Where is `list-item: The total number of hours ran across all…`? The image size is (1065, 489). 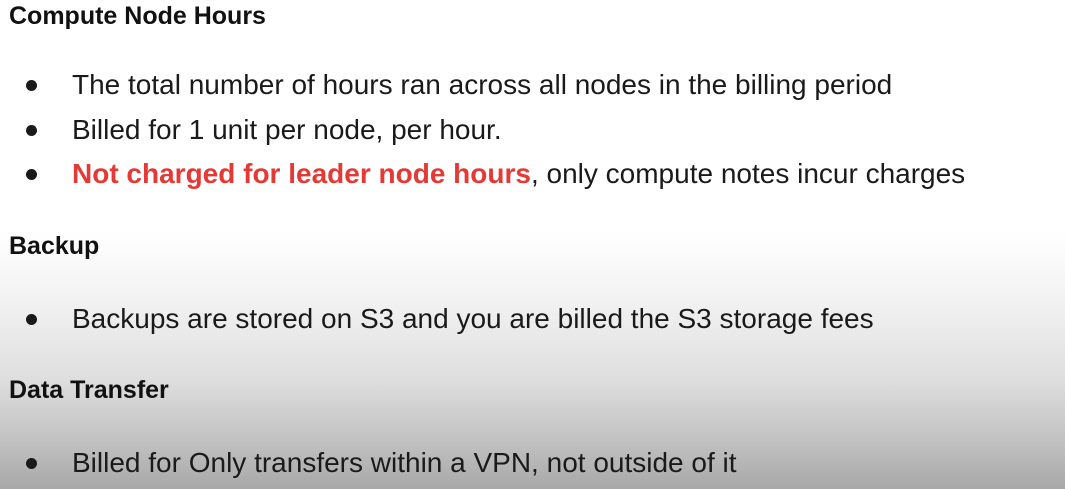
list-item: The total number of hours ran across all… is located at coordinates (532, 85).